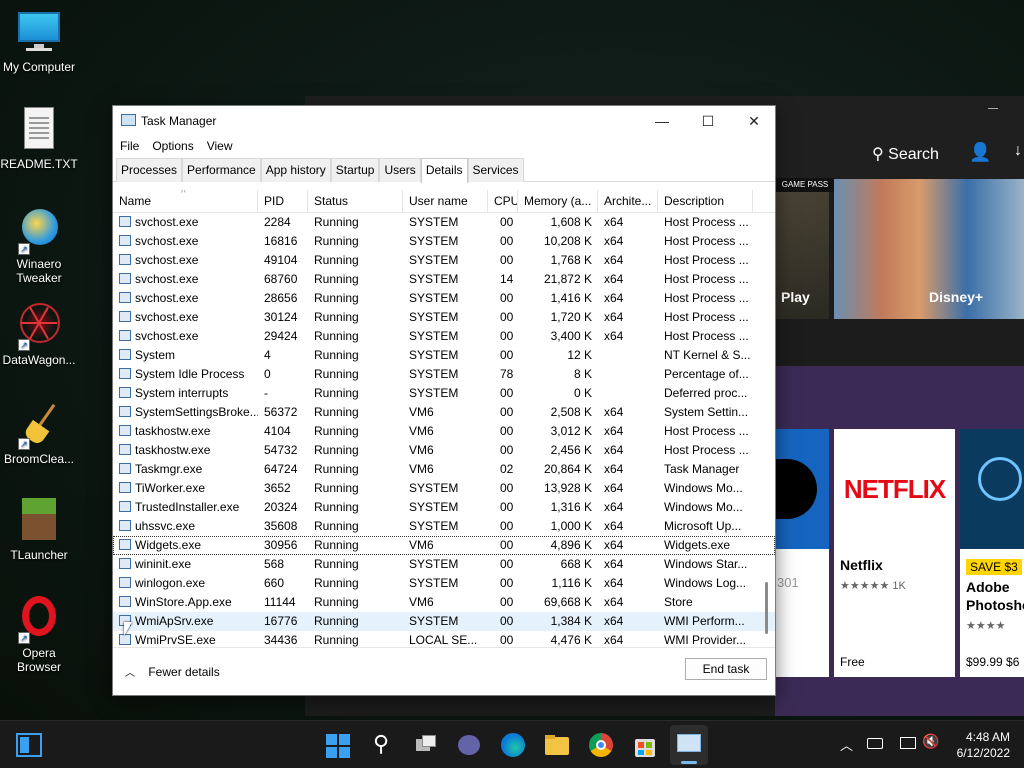  I want to click on adobe-tile: SAVE $3 Adobe Photosho ★★★★ $99.99 $6, so click(992, 553).